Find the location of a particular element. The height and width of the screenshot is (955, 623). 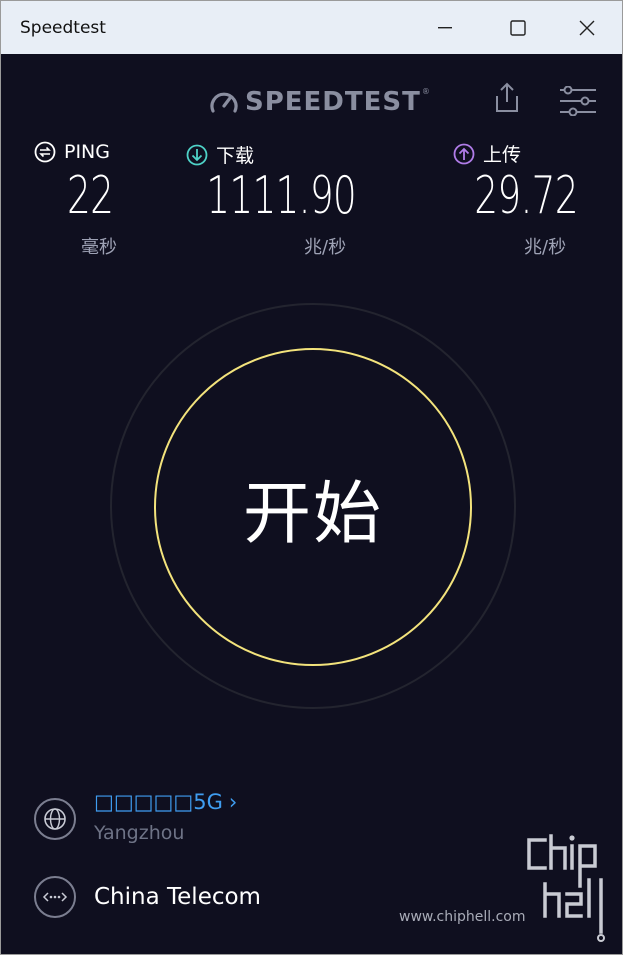

download-value: 1111.90 is located at coordinates (281, 196).